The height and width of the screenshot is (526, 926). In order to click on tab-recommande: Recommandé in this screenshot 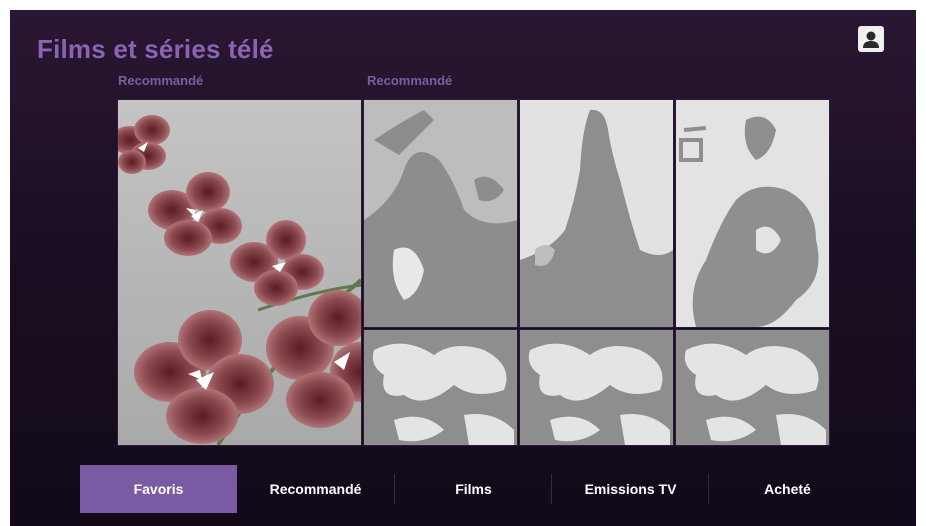, I will do `click(315, 489)`.